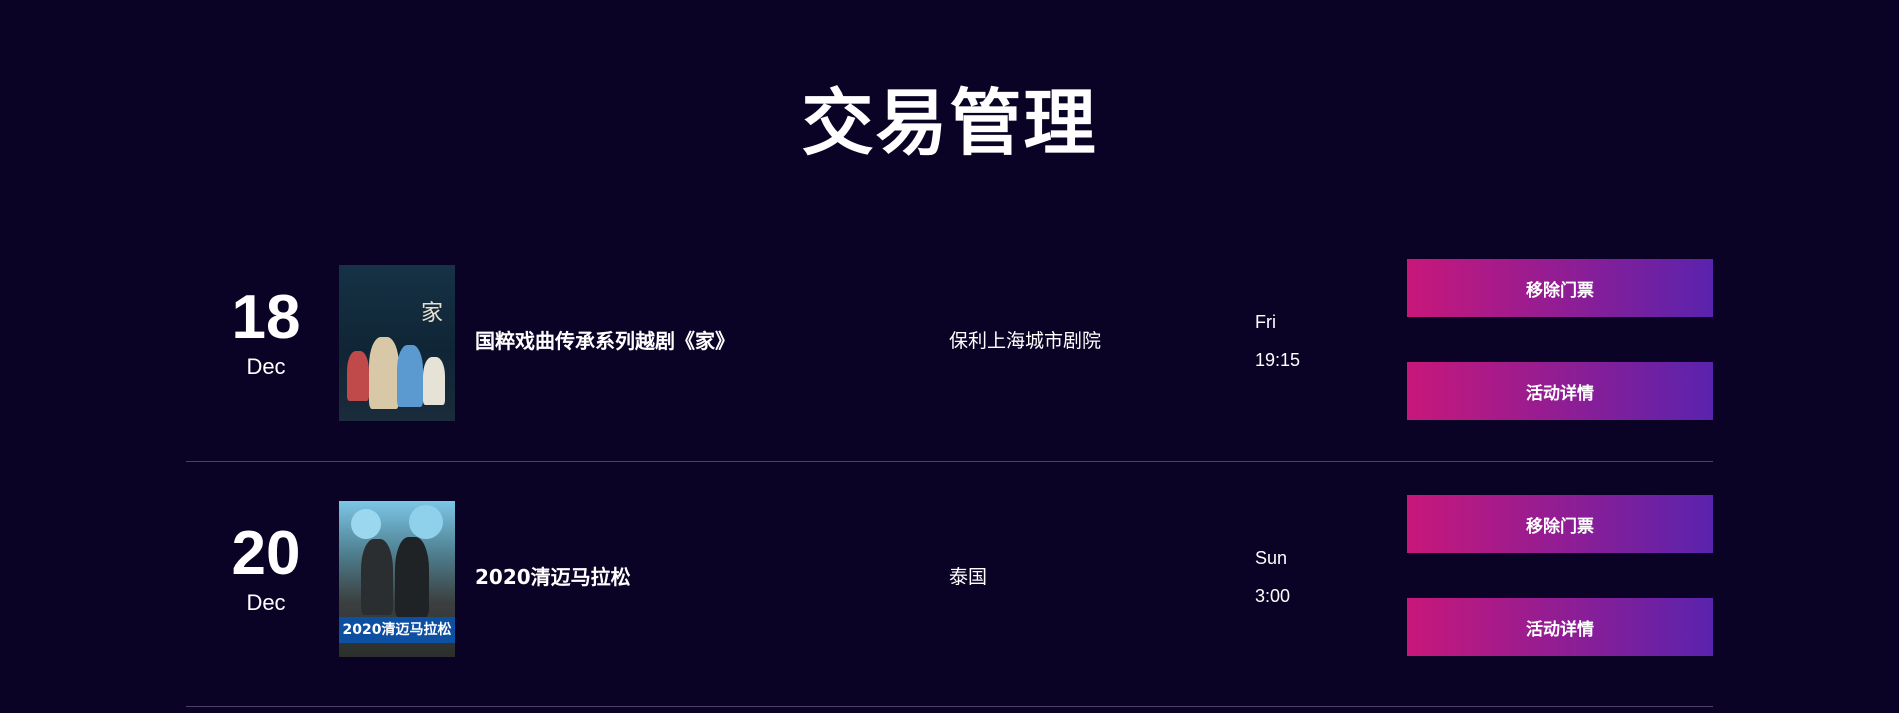 The width and height of the screenshot is (1899, 713). What do you see at coordinates (1271, 558) in the screenshot?
I see `event-weekday: Sun` at bounding box center [1271, 558].